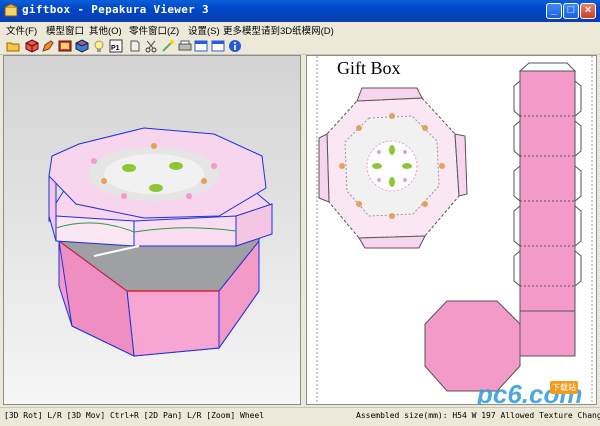 The height and width of the screenshot is (426, 600). I want to click on printer-icon, so click(185, 46).